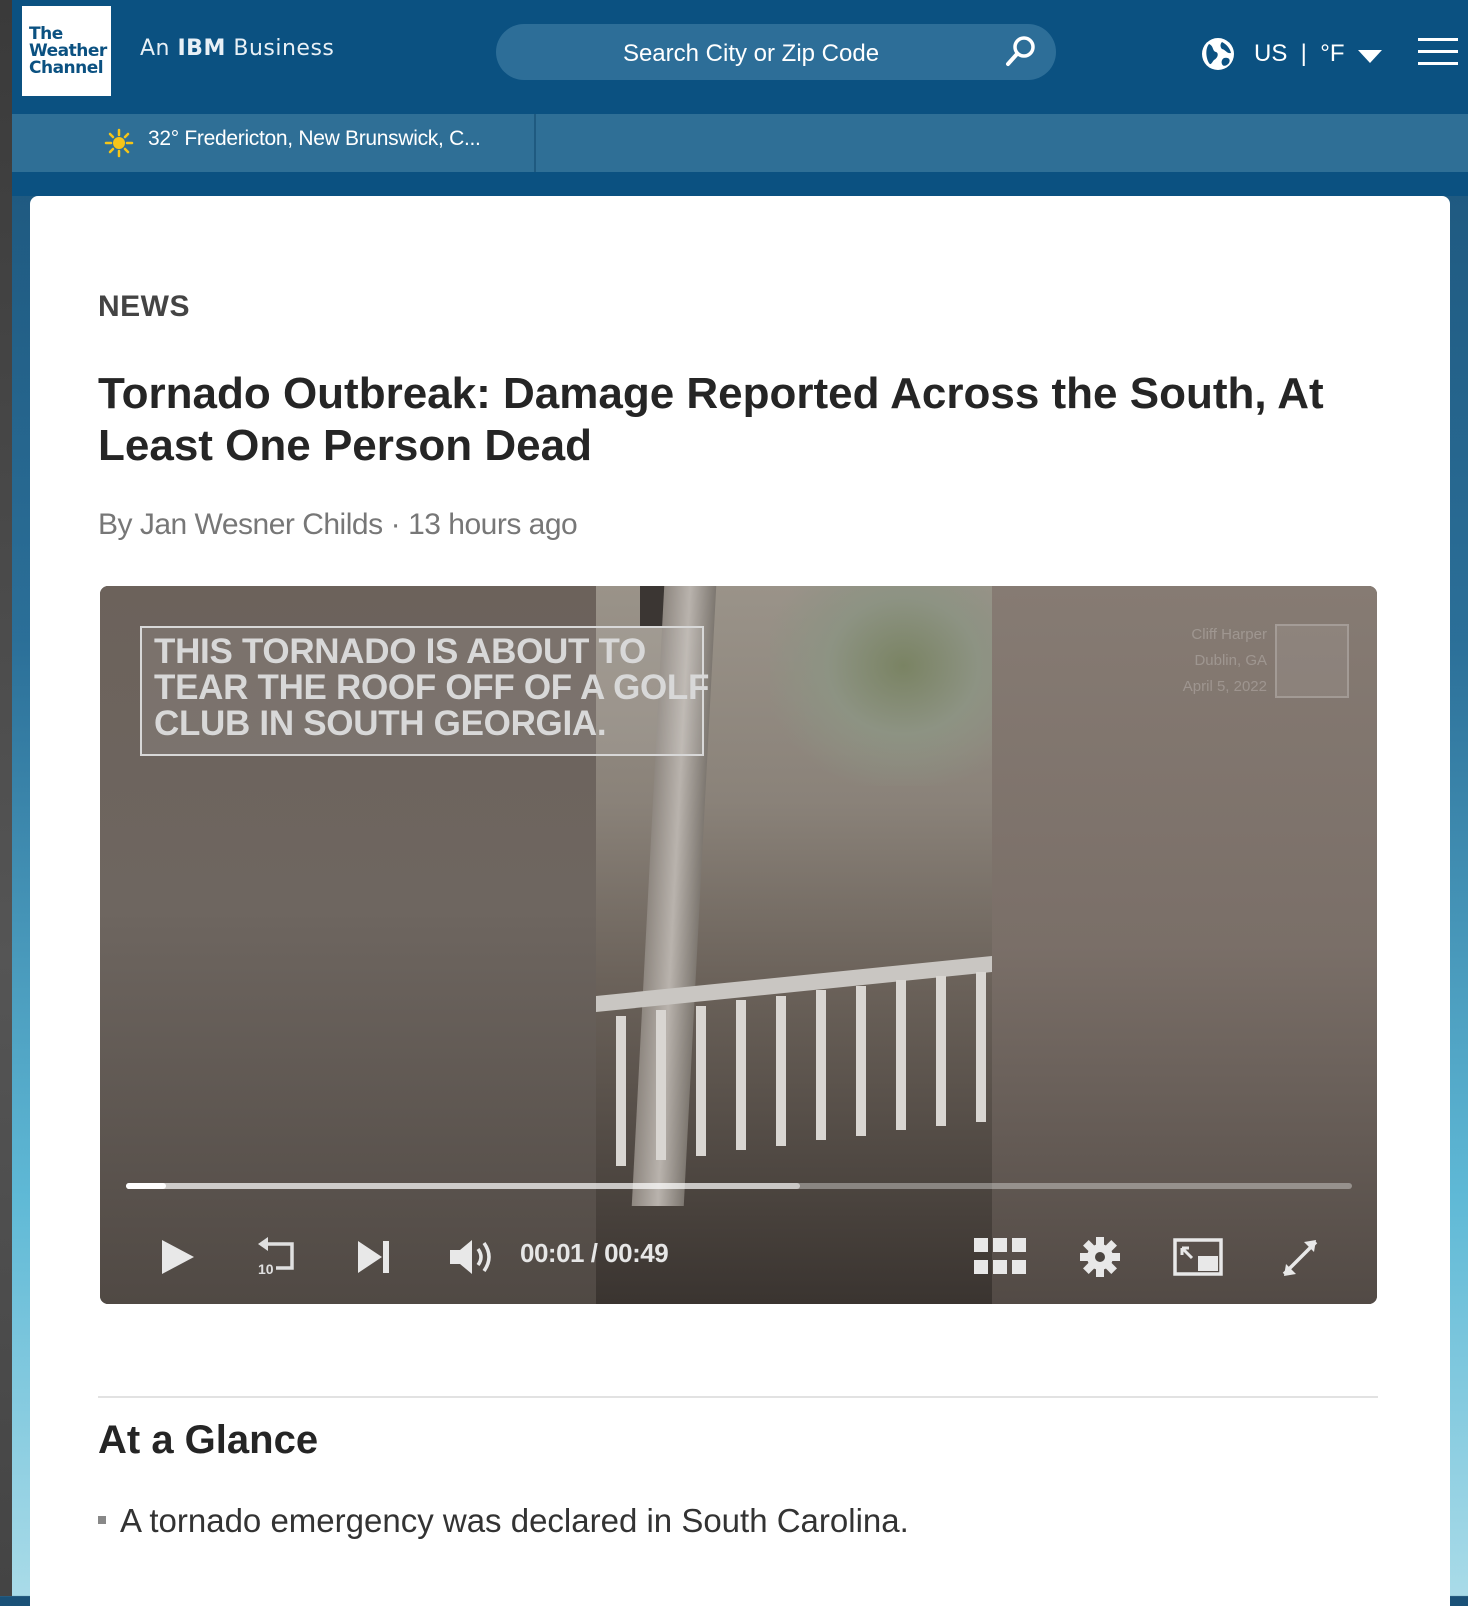  What do you see at coordinates (1312, 661) in the screenshot?
I see `video-watermark-logo` at bounding box center [1312, 661].